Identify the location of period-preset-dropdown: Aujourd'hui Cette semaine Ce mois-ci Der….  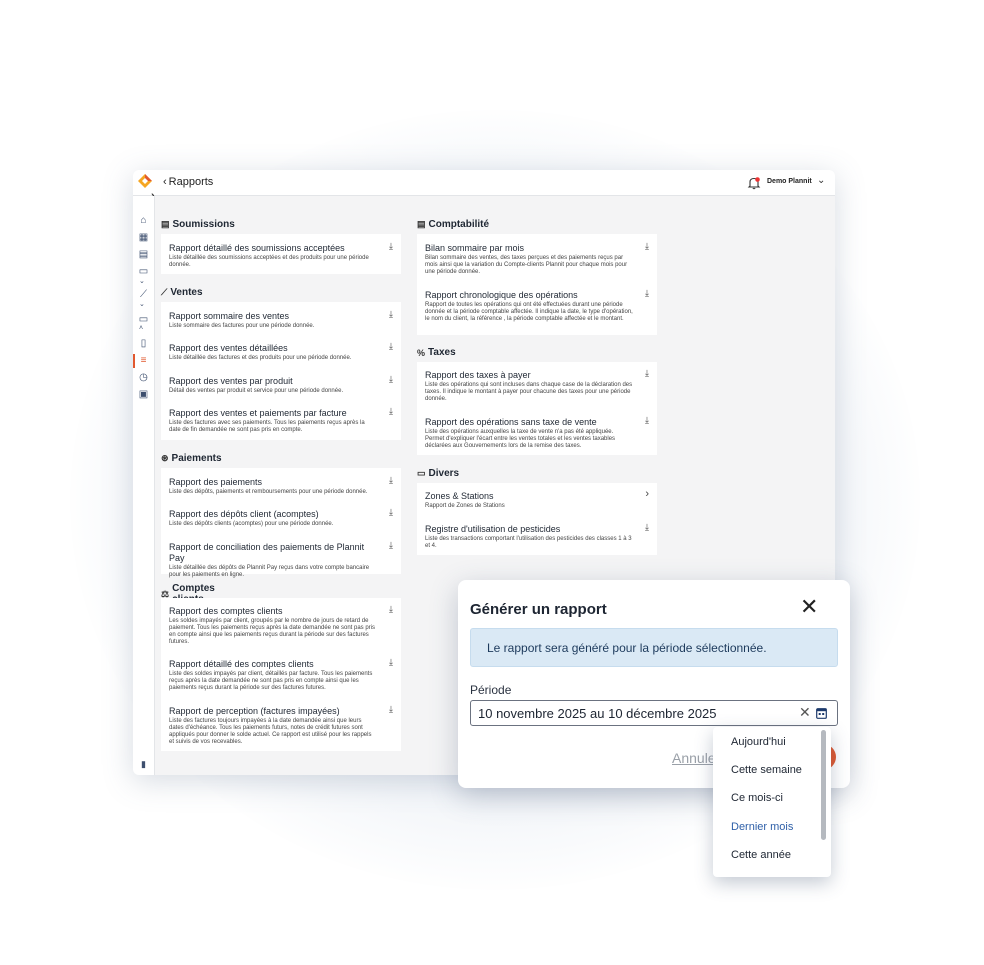
(772, 802).